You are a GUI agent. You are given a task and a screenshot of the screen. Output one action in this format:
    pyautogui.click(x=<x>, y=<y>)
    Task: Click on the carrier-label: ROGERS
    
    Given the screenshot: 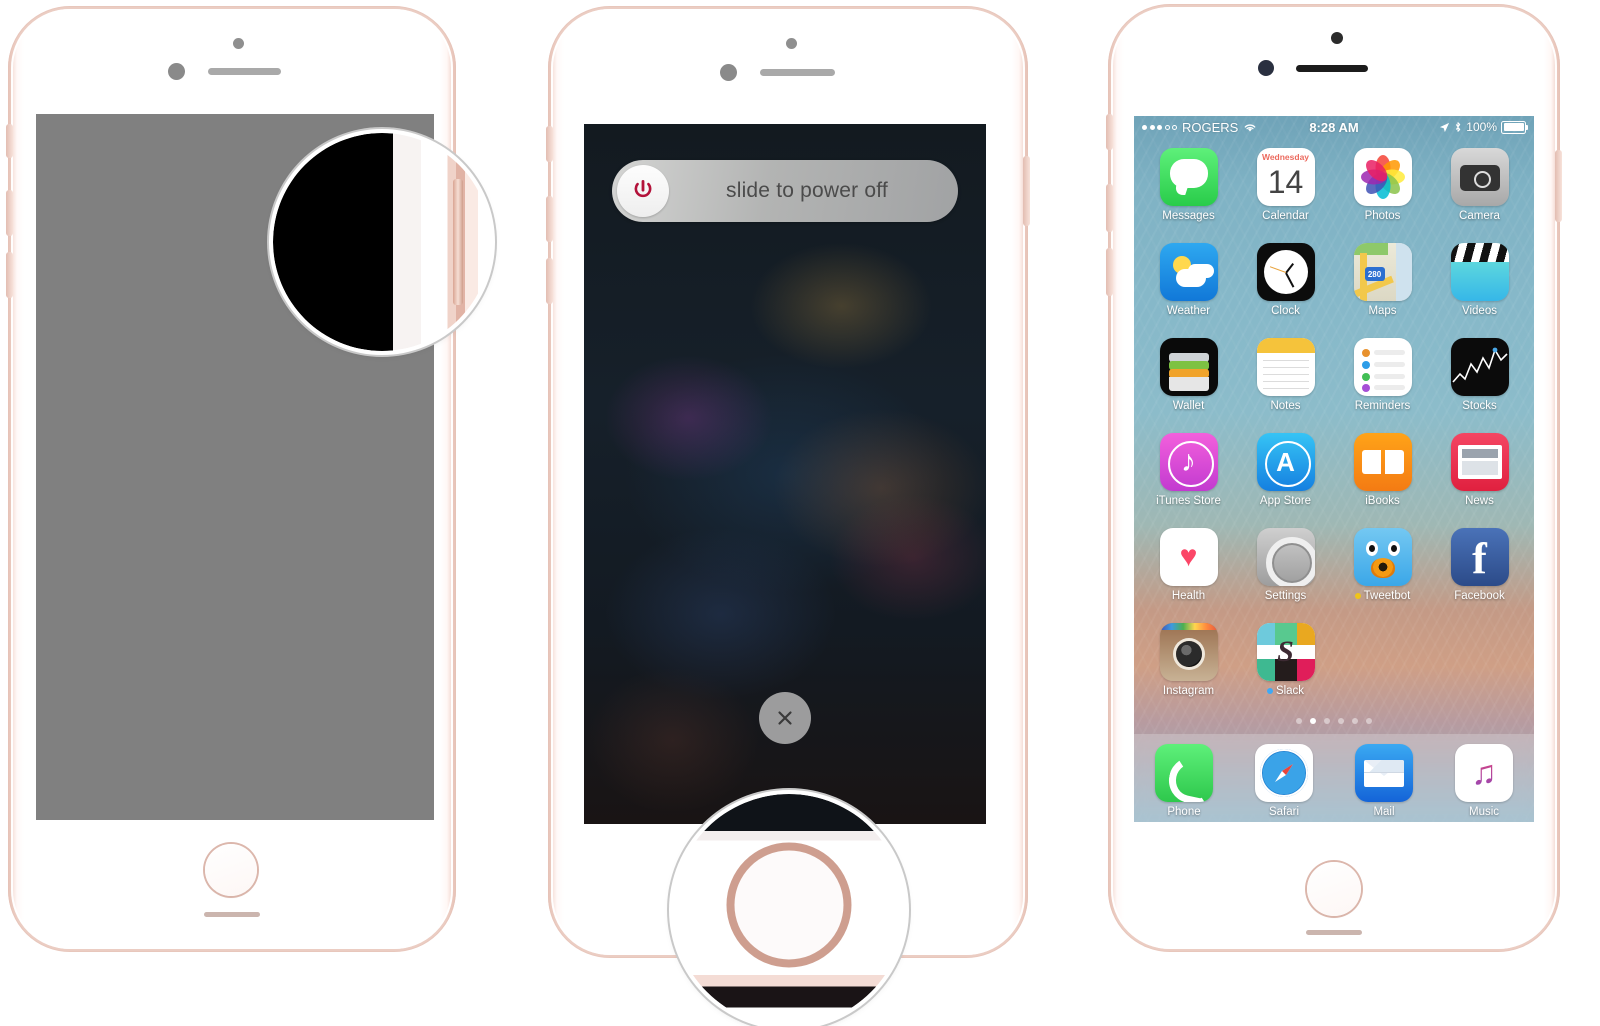 What is the action you would take?
    pyautogui.click(x=1210, y=127)
    